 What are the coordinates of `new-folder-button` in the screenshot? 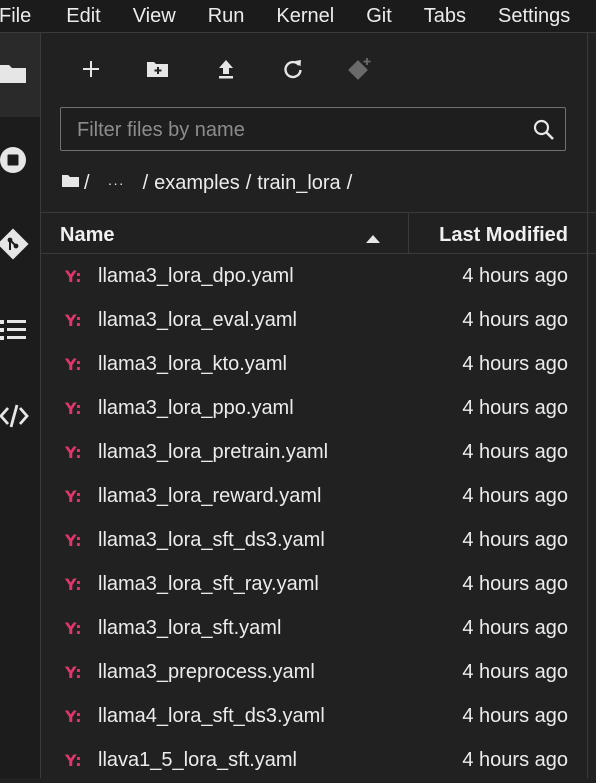 It's located at (158, 69).